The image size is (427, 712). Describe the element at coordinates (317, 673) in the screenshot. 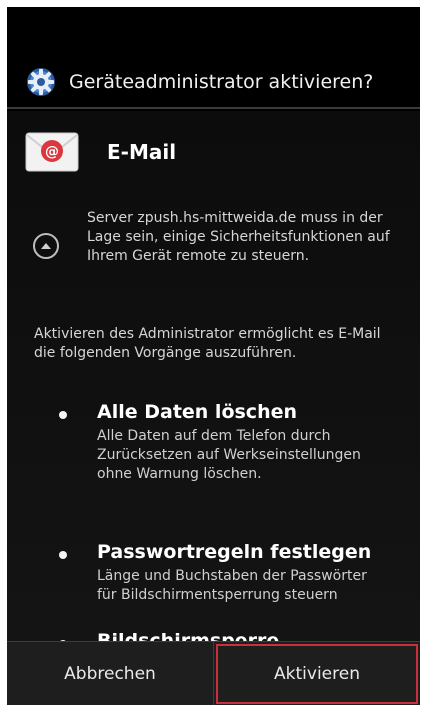

I see `activate-button: Aktivieren` at that location.